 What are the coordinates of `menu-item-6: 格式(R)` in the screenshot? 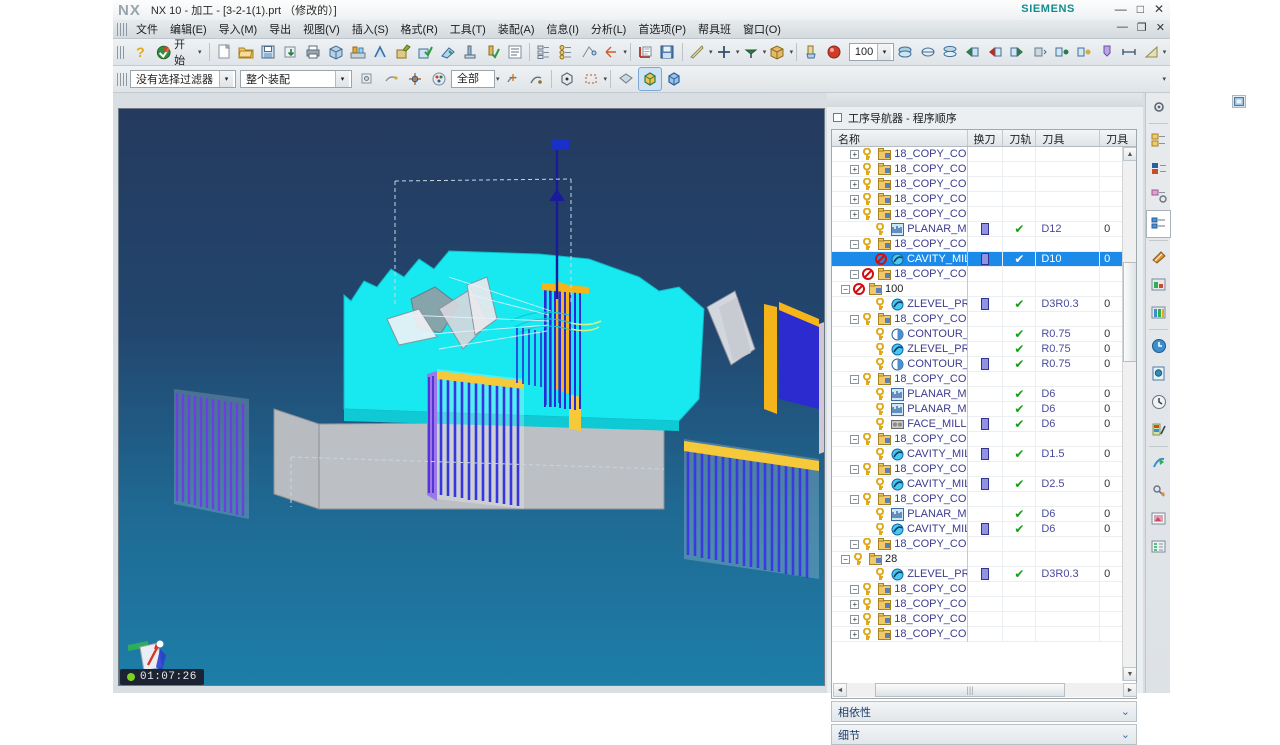 It's located at (419, 29).